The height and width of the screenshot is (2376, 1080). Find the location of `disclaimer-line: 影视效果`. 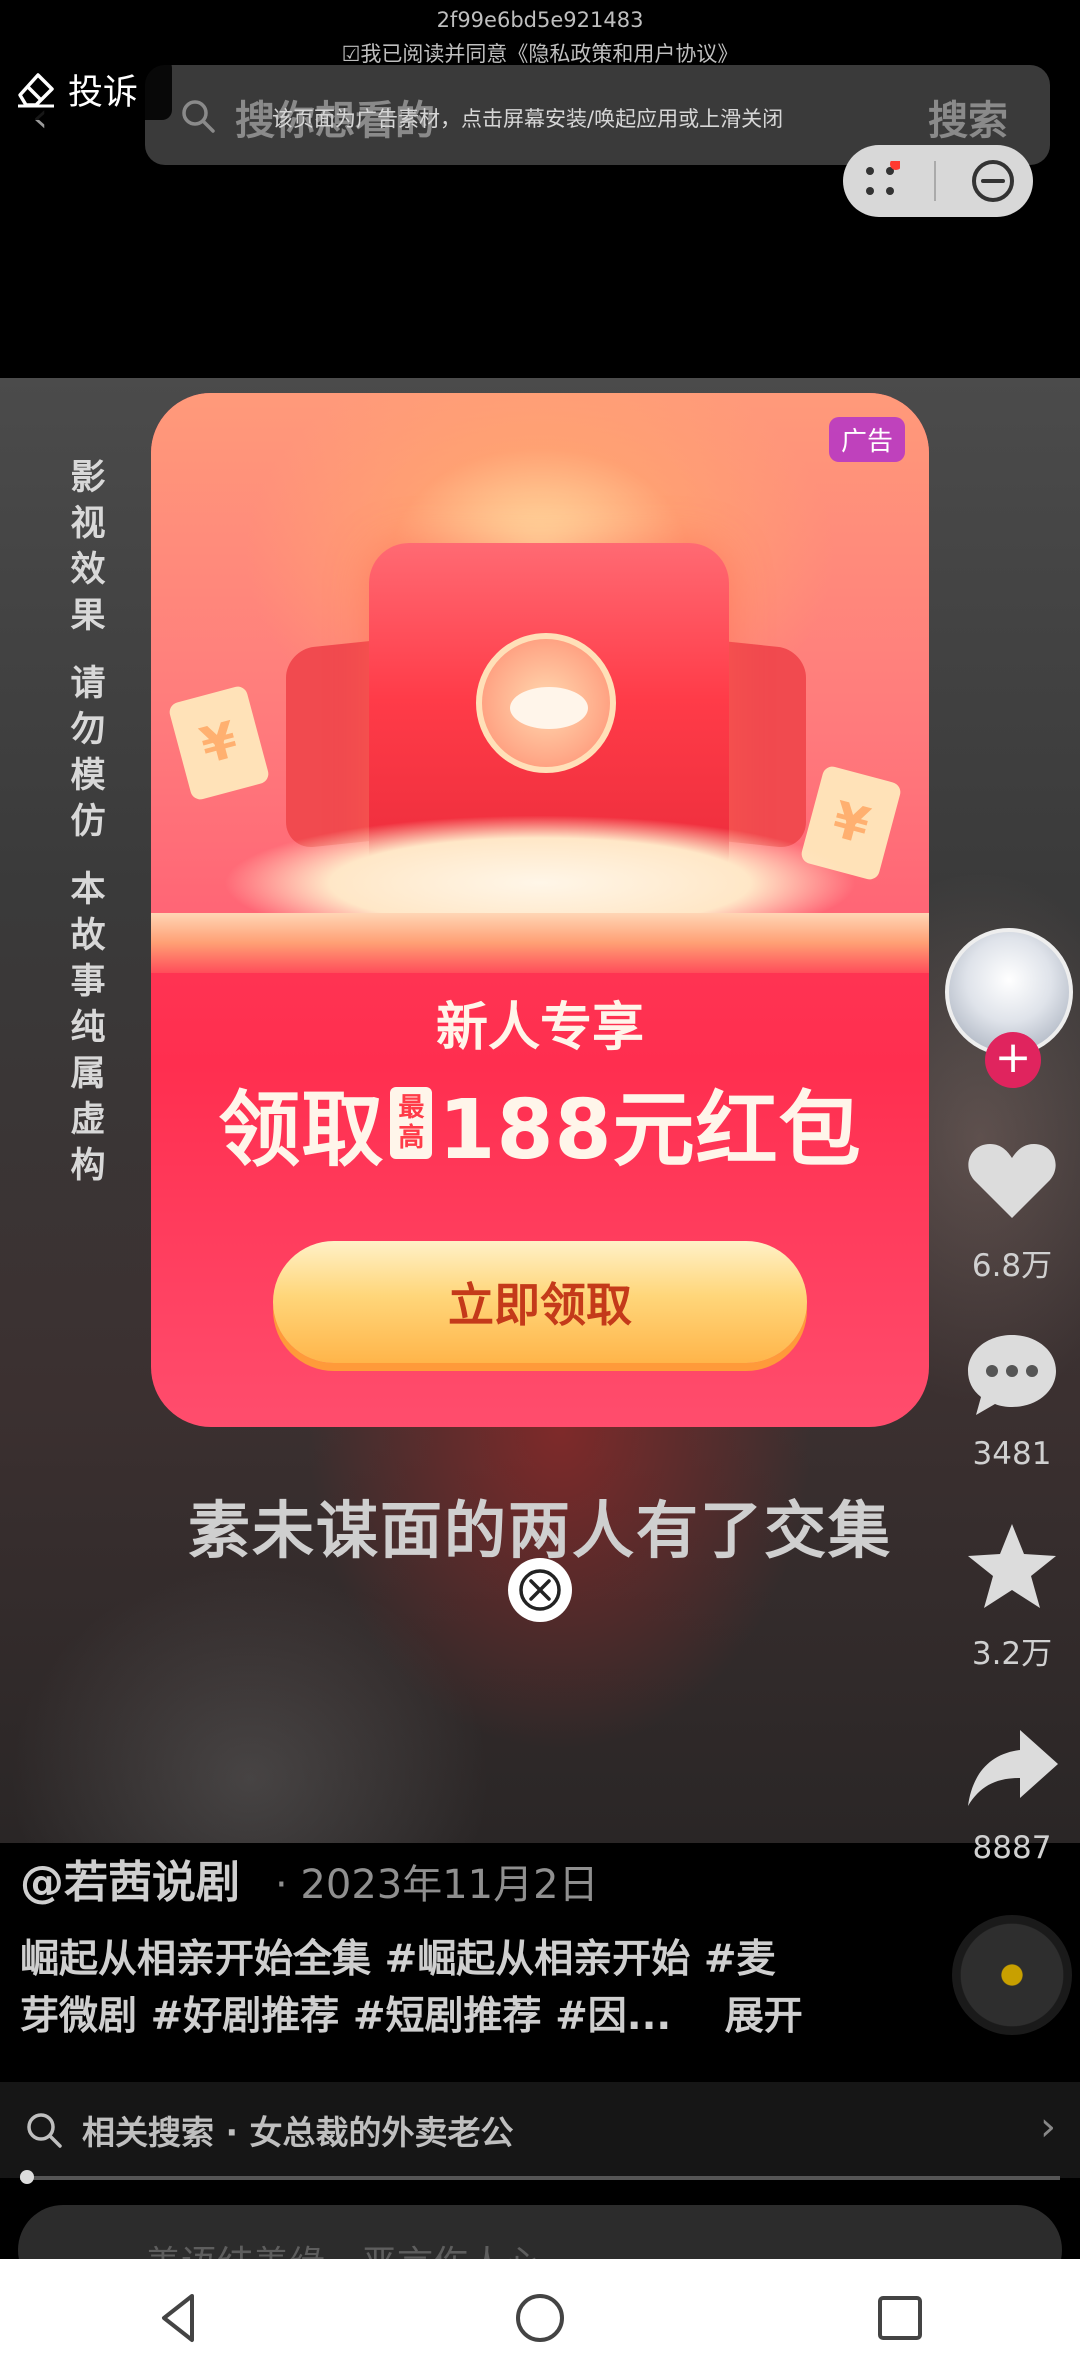

disclaimer-line: 影视效果 is located at coordinates (88, 547).